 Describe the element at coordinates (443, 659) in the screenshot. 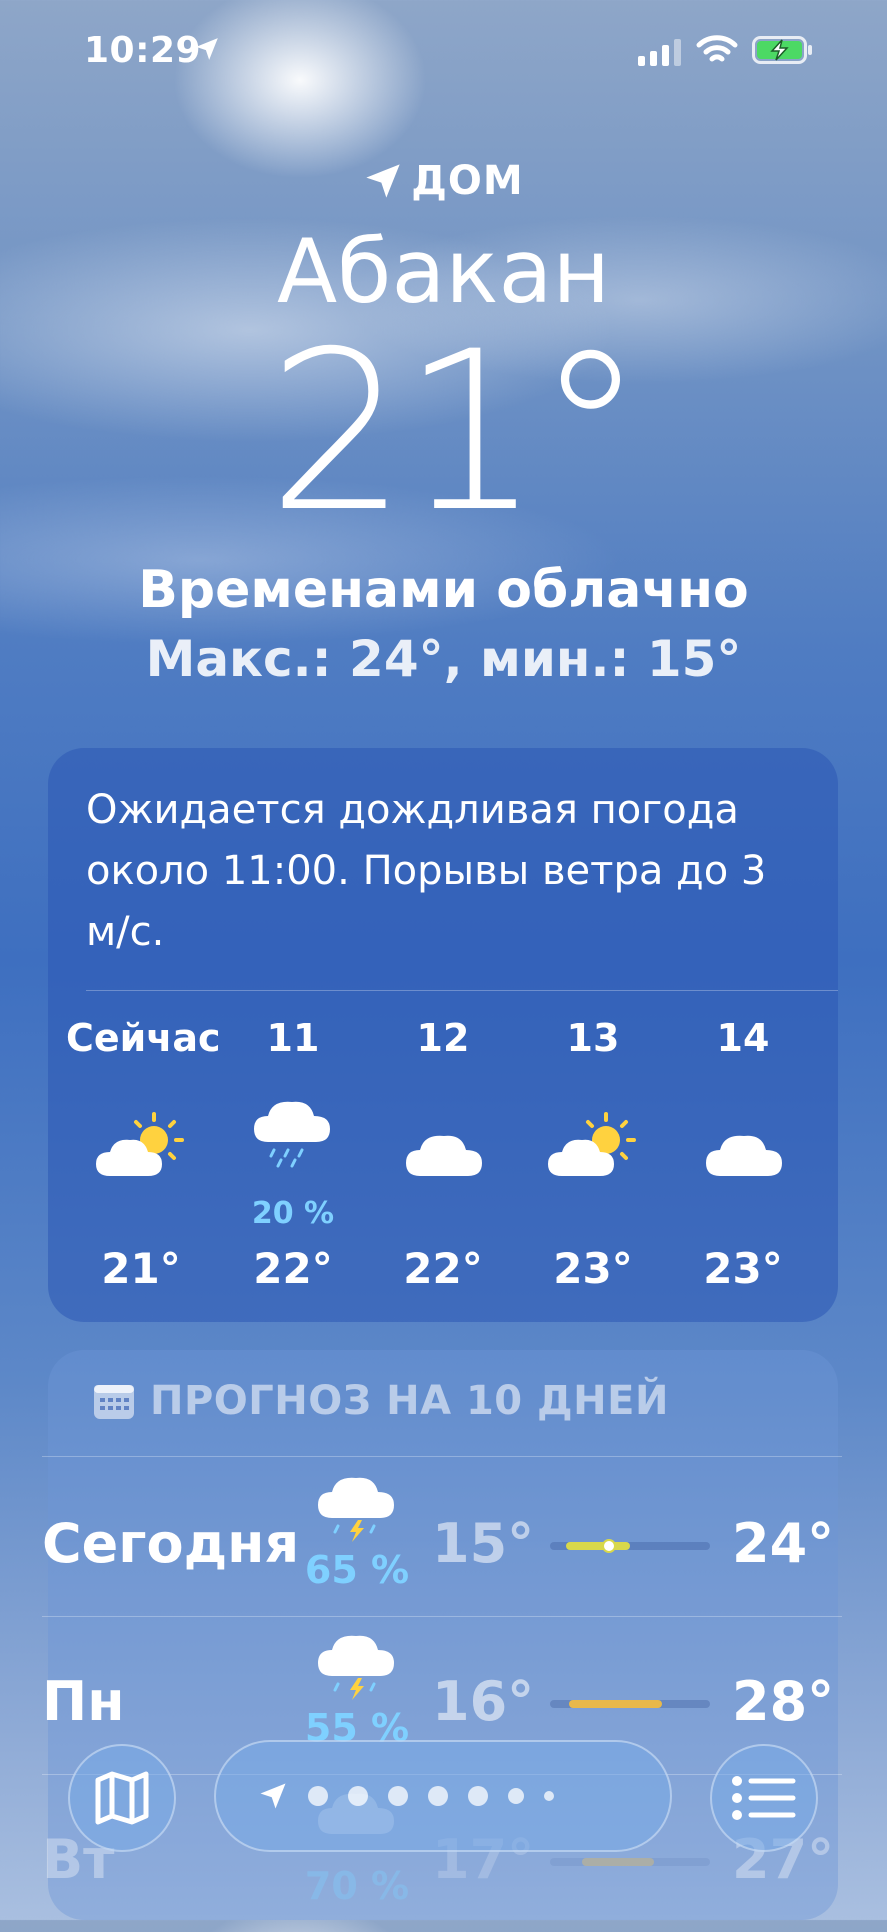

I see `high-low-temperature: Макс.: 24°, мин.: 15°` at that location.